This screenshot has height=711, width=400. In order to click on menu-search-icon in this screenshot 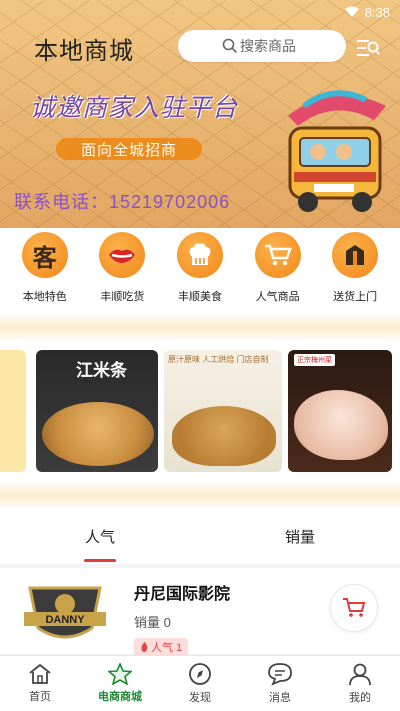, I will do `click(368, 48)`.